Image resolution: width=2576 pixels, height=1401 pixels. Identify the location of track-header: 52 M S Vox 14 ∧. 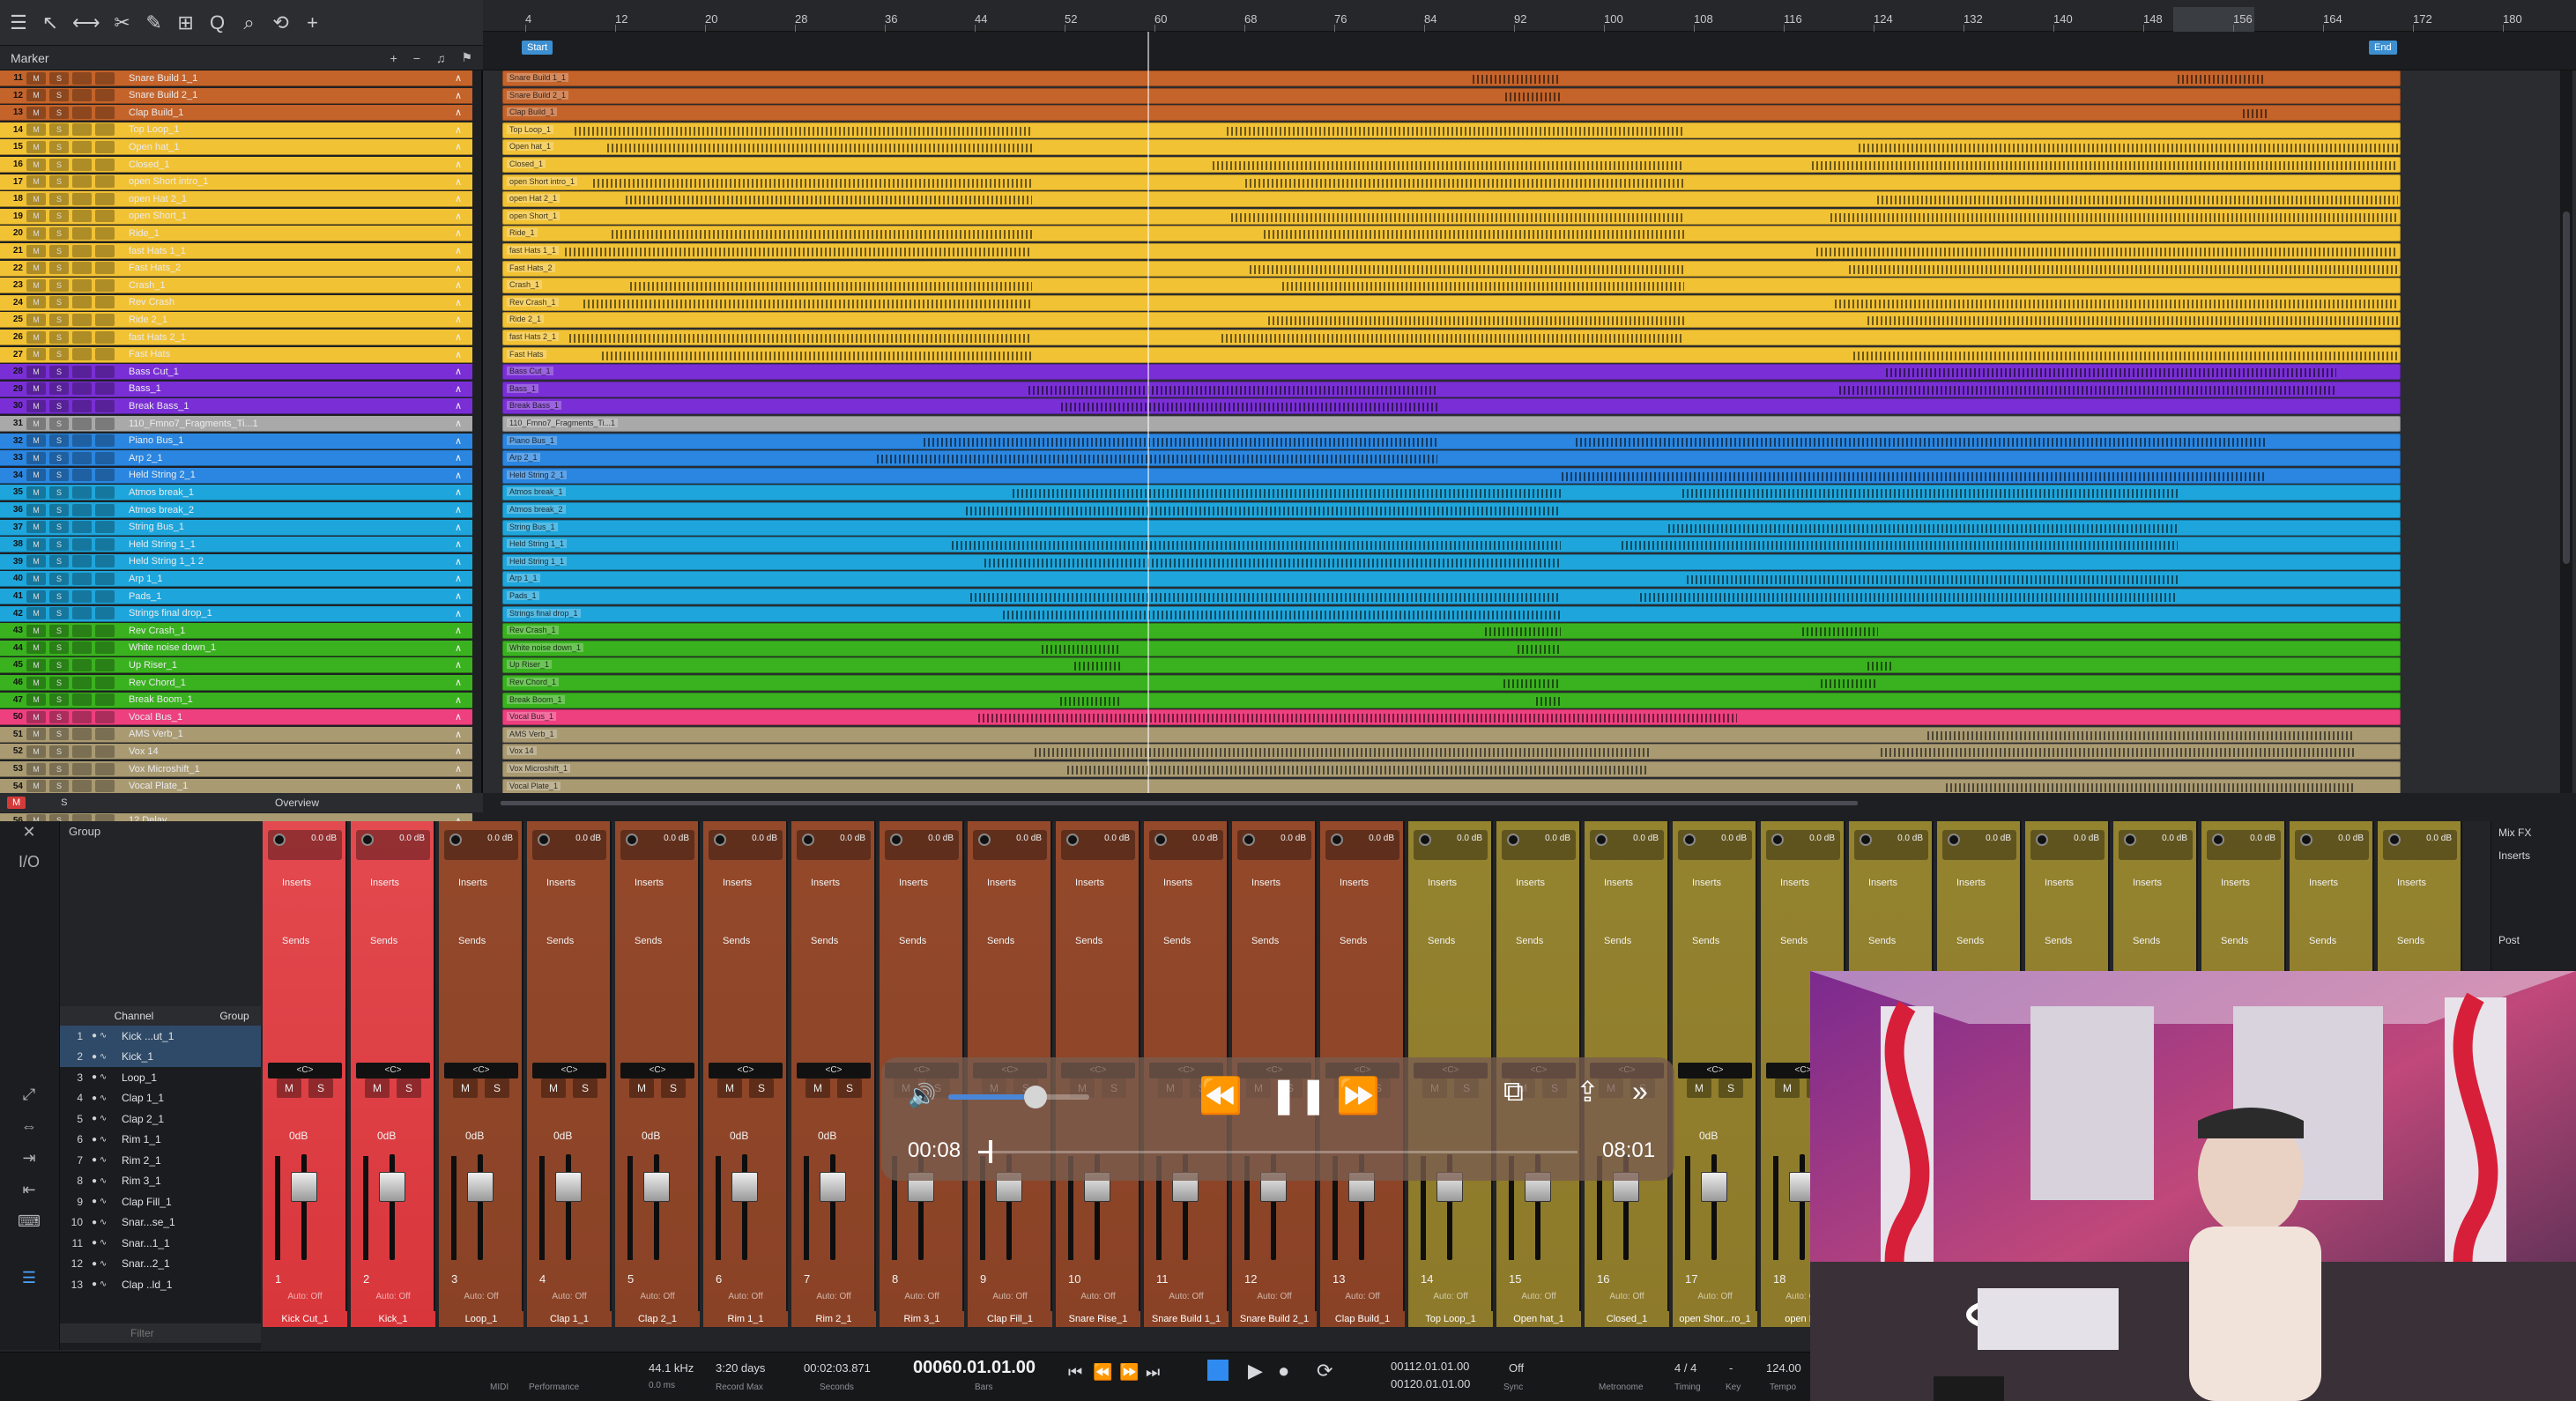
(236, 752).